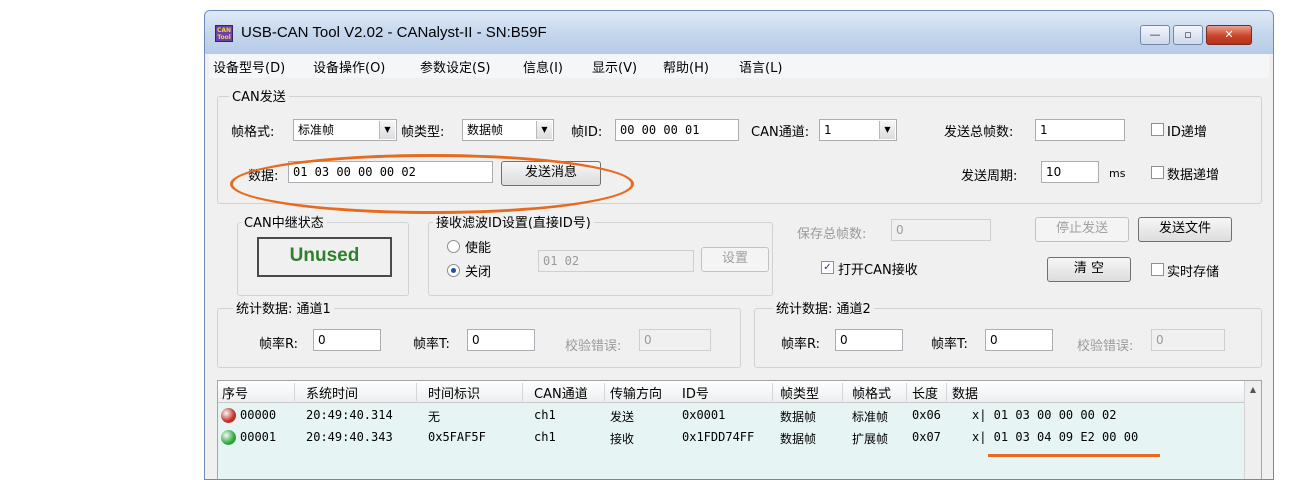  Describe the element at coordinates (677, 130) in the screenshot. I see `frame-id-input: 00 00 00 01` at that location.